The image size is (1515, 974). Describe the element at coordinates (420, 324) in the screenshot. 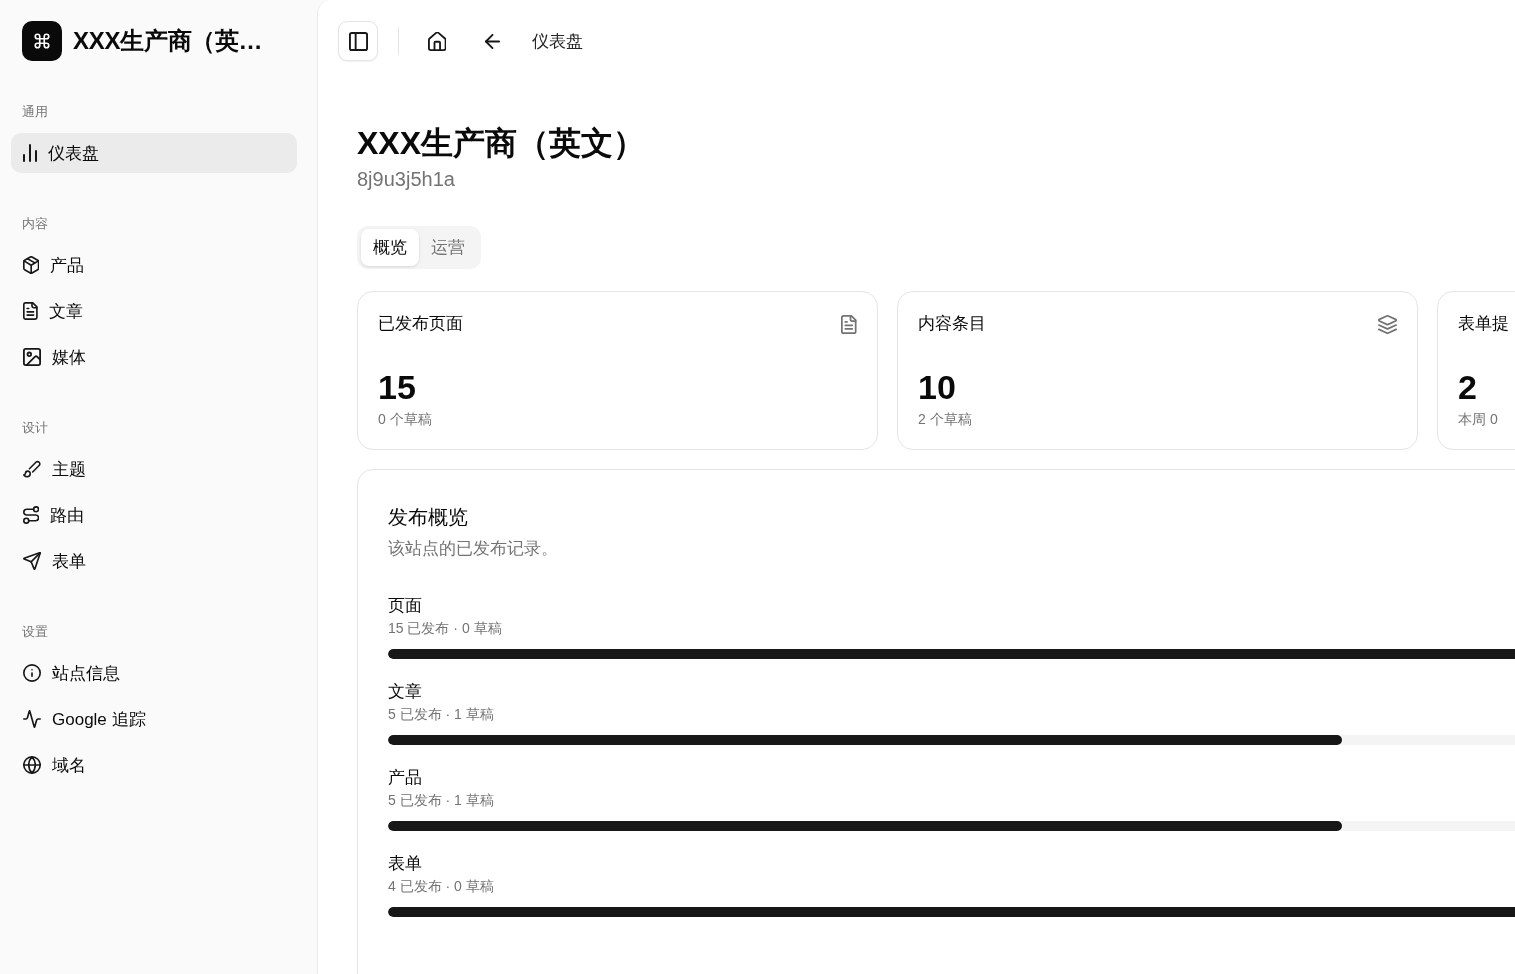

I see `stat-label: 已发布页面` at that location.